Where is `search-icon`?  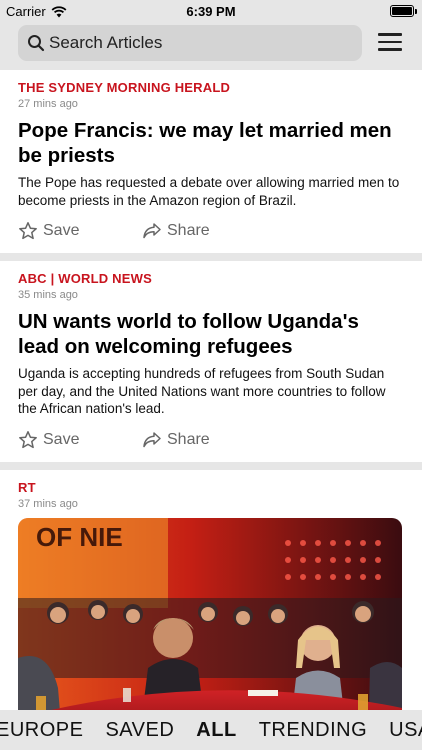
search-icon is located at coordinates (36, 43).